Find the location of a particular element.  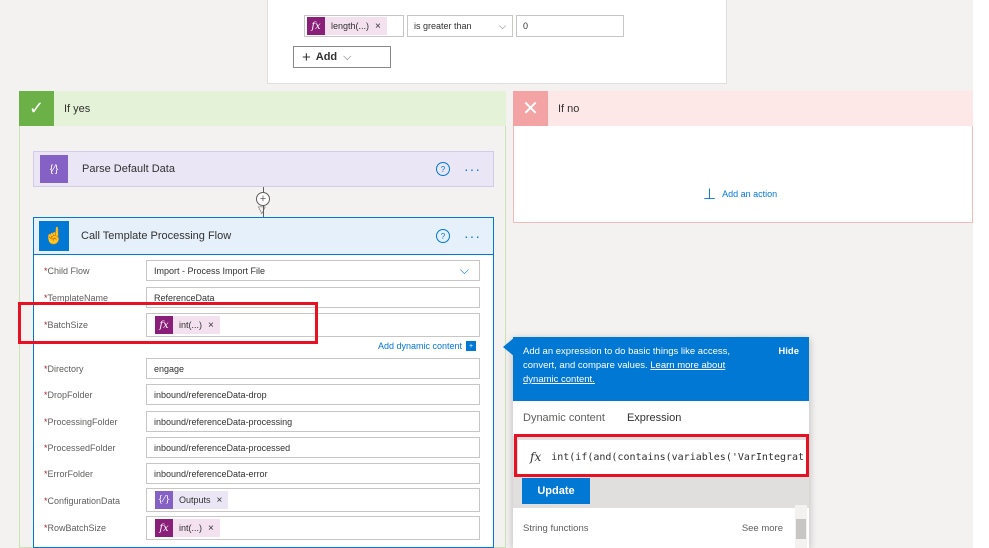

if-no-header: ✕ If no is located at coordinates (743, 108).